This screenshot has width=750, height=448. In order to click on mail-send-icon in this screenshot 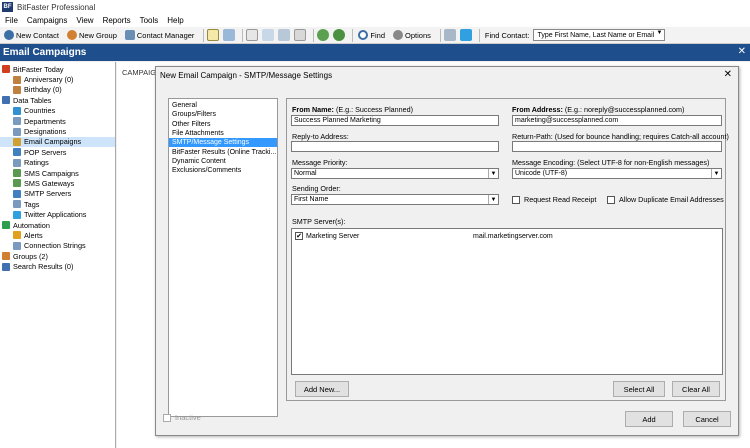, I will do `click(284, 35)`.